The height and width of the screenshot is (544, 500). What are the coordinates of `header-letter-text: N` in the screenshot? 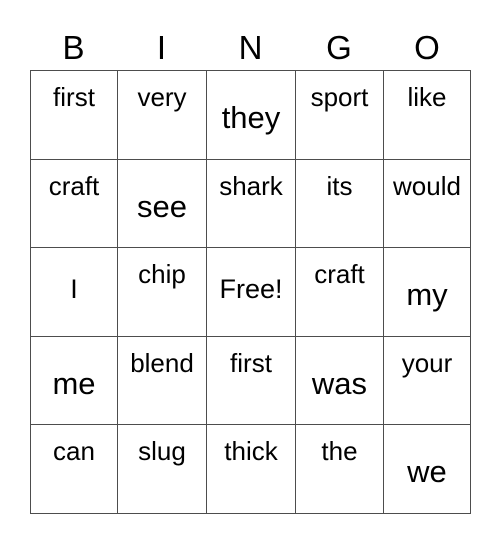 It's located at (250, 47).